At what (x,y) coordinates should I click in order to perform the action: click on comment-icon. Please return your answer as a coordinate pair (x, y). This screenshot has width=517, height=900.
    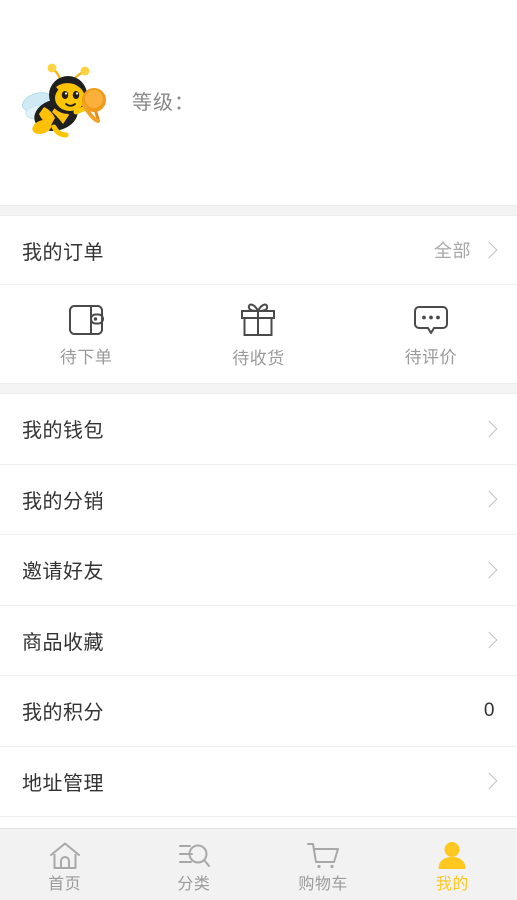
    Looking at the image, I should click on (431, 320).